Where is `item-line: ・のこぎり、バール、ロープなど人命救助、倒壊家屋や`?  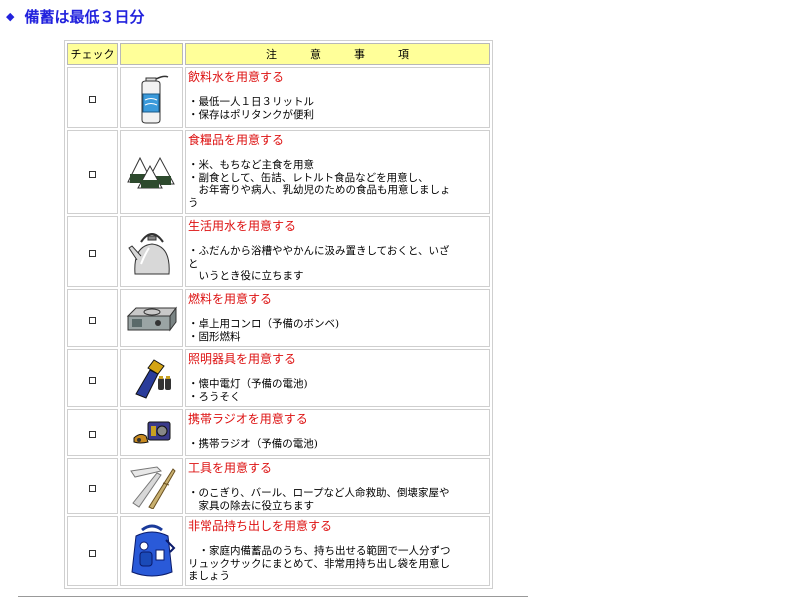 item-line: ・のこぎり、バール、ロープなど人命救助、倒壊家屋や is located at coordinates (319, 493).